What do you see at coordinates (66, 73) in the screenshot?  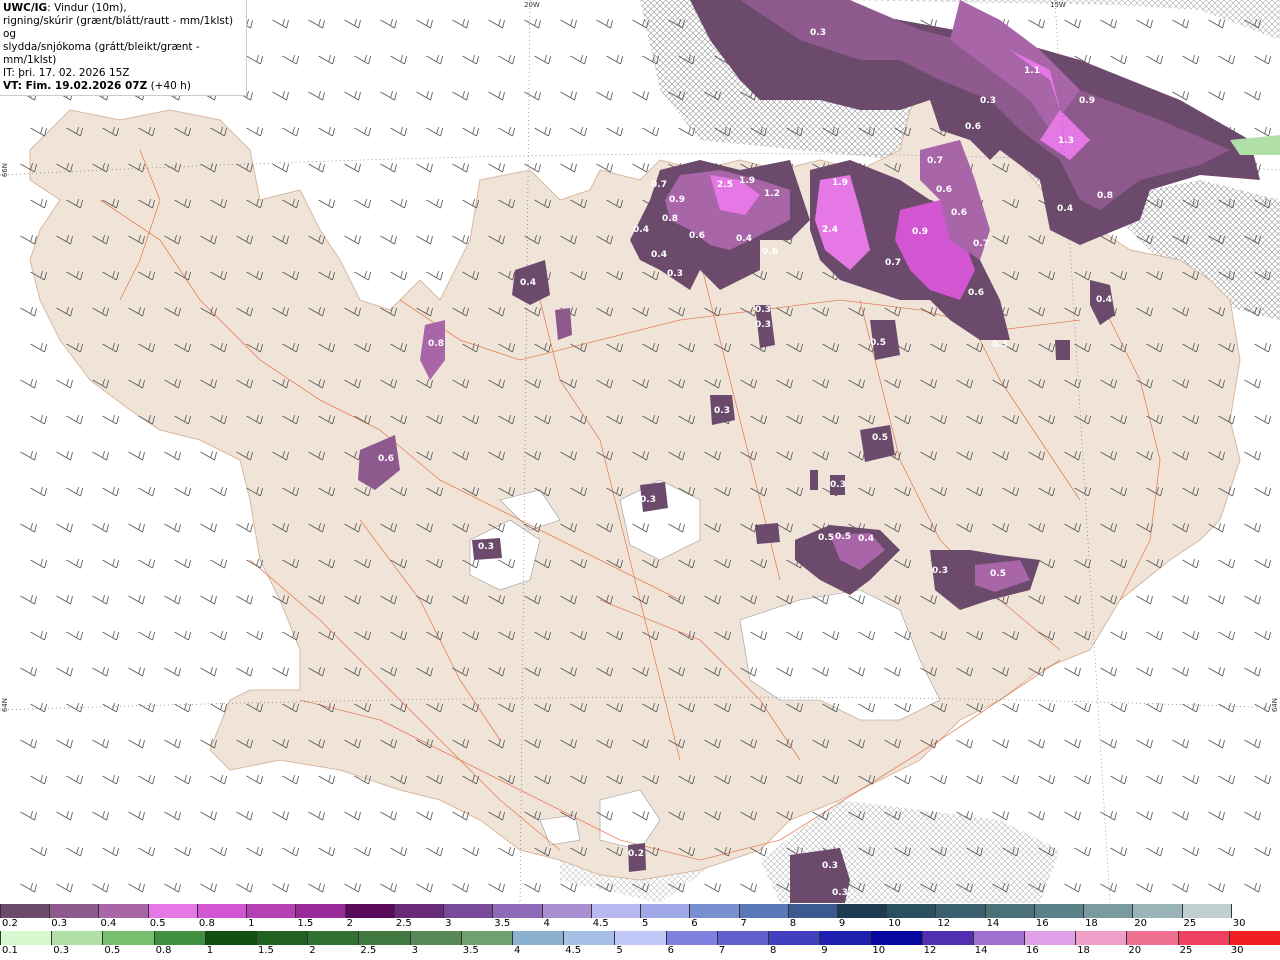 I see `init-time: IT: þri. 17. 02. 2026 15Z` at bounding box center [66, 73].